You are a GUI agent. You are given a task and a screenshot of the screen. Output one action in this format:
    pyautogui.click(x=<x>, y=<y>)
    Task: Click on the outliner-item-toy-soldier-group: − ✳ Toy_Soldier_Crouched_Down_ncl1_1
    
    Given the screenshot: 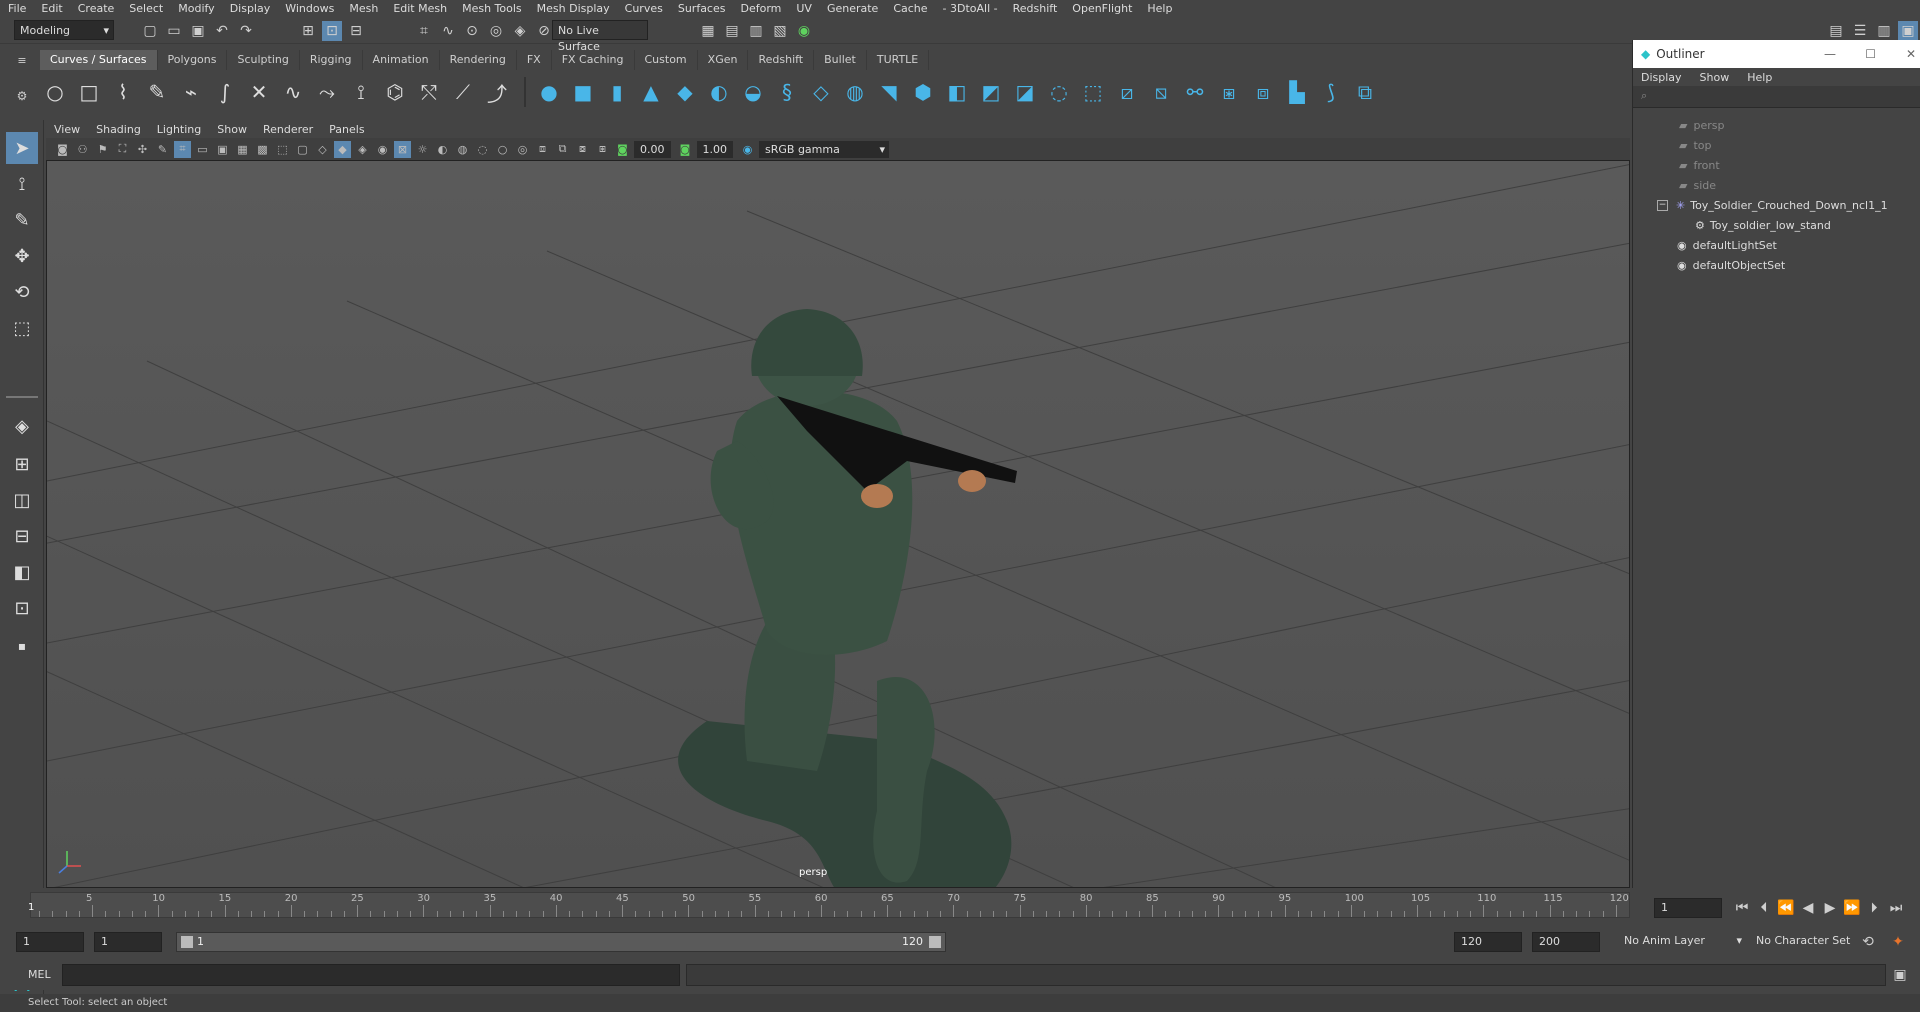 What is the action you would take?
    pyautogui.click(x=1772, y=205)
    